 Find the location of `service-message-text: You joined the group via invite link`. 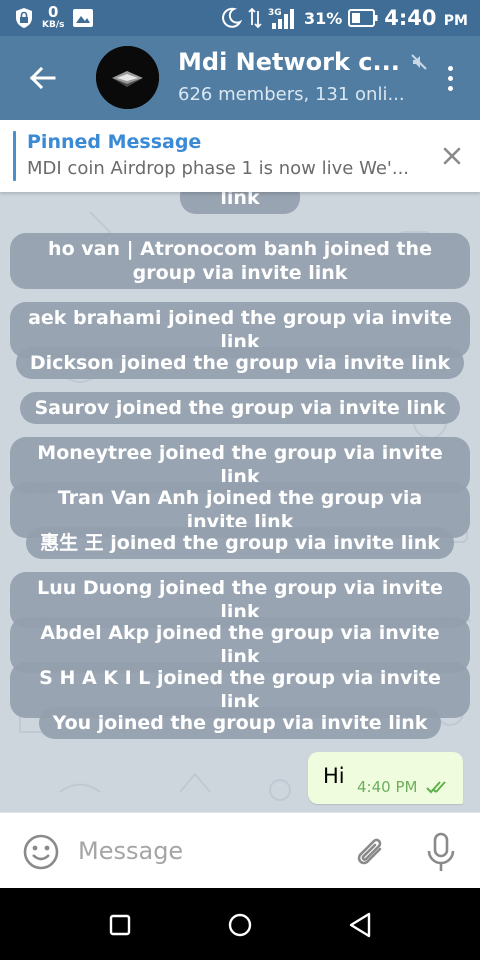

service-message-text: You joined the group via invite link is located at coordinates (240, 723).